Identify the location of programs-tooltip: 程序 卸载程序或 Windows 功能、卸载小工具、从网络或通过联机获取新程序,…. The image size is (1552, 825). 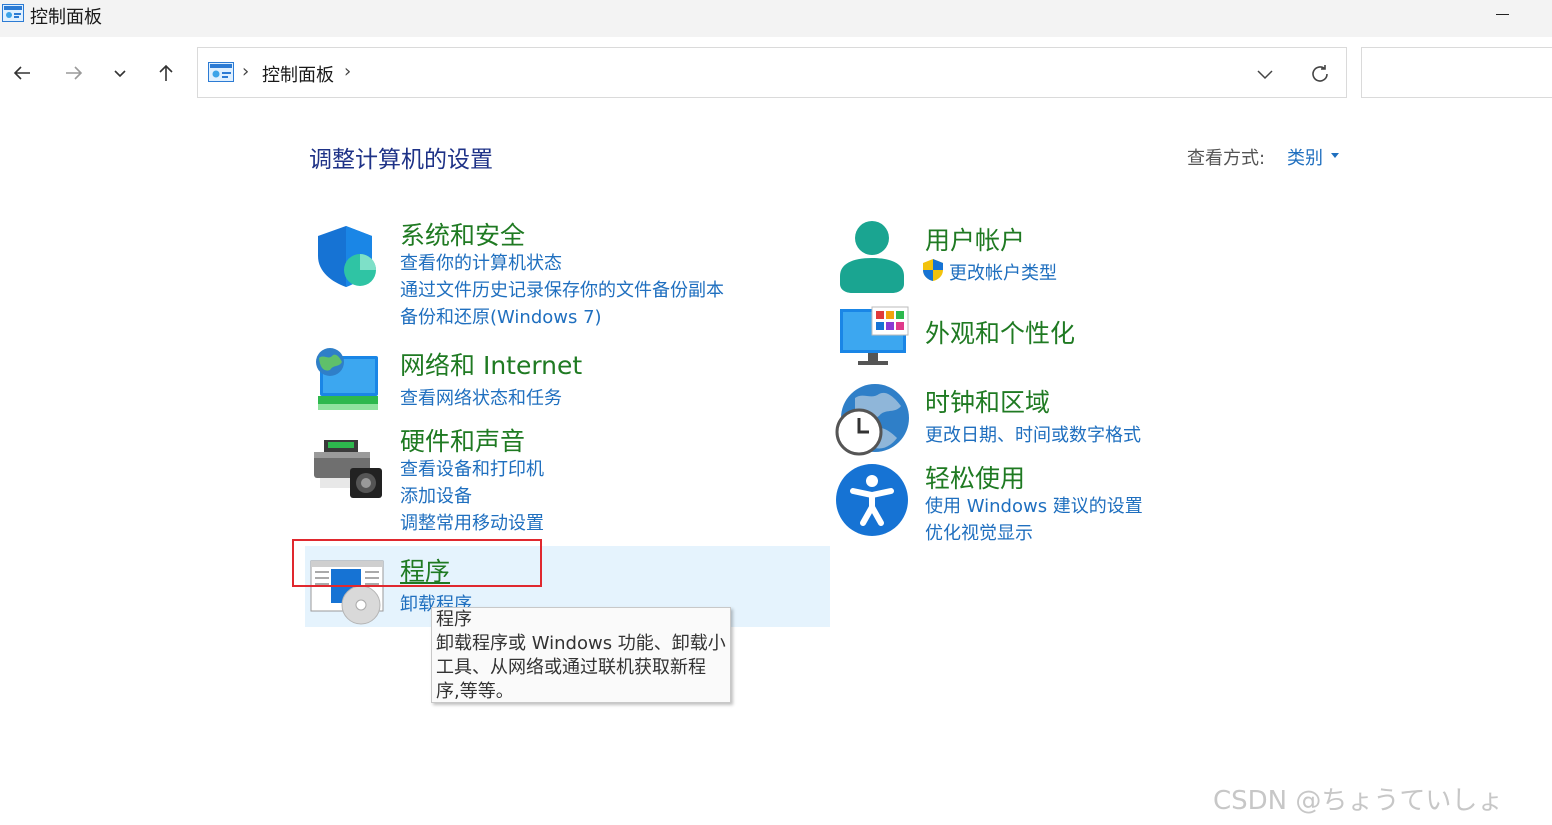
(581, 655).